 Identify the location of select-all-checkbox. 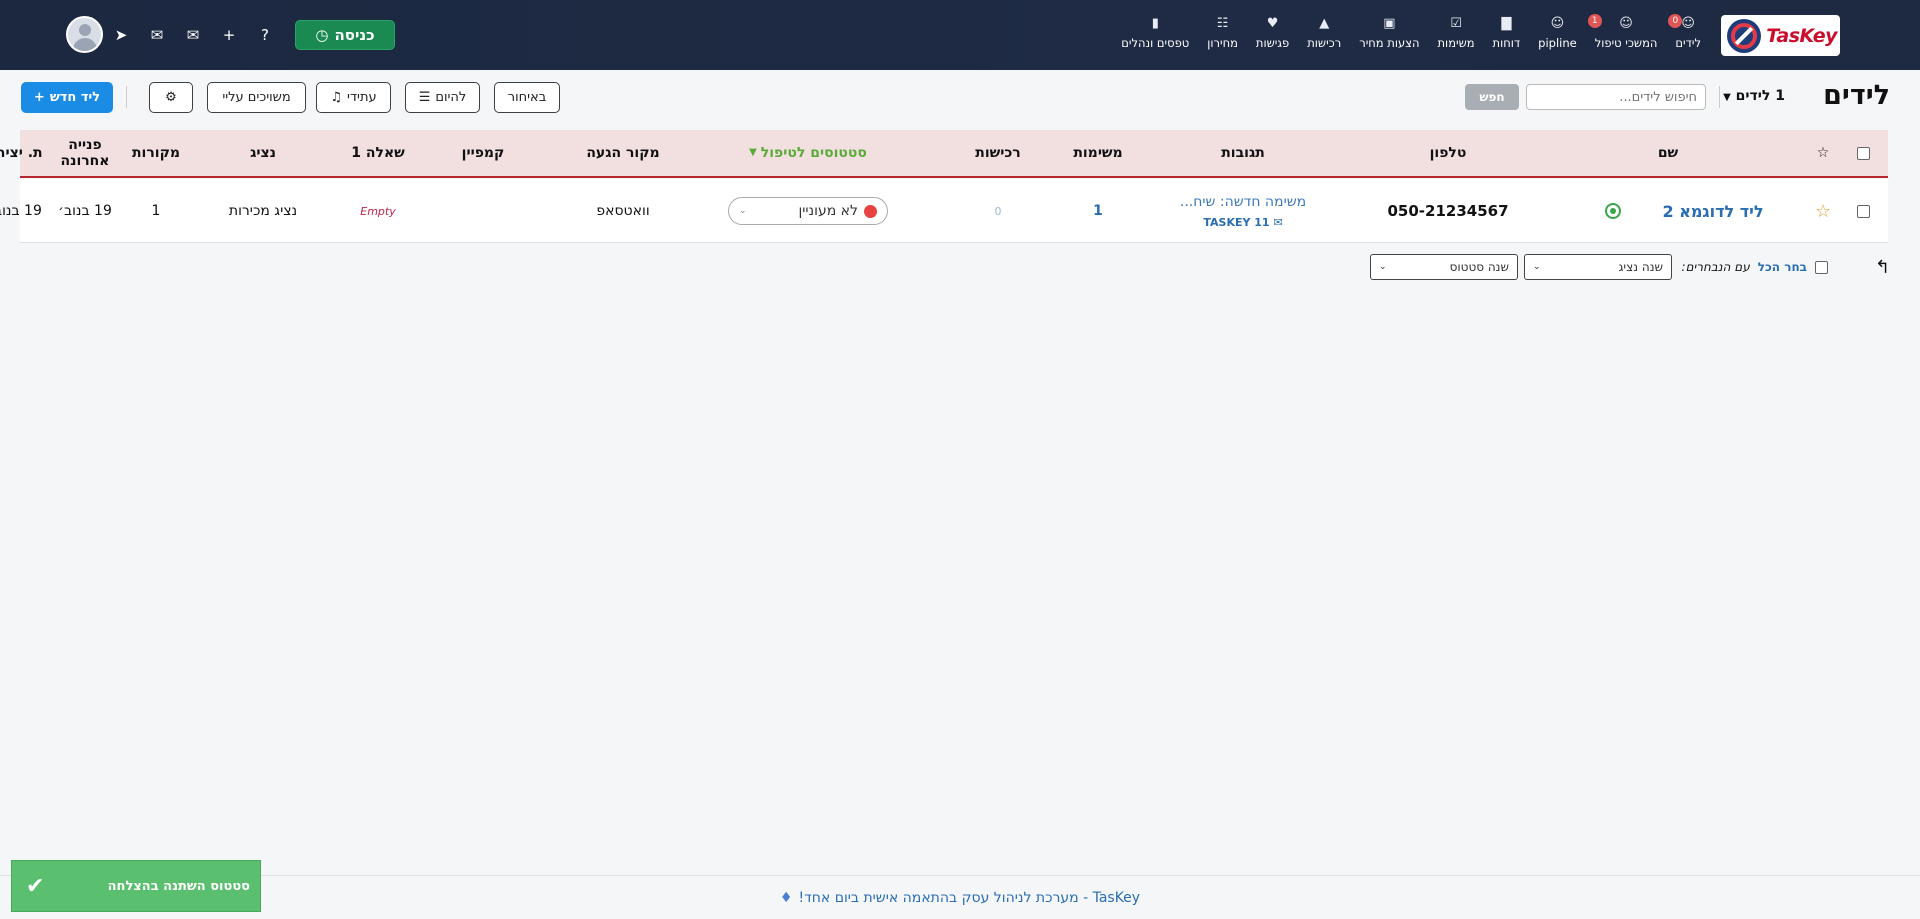
(1863, 153).